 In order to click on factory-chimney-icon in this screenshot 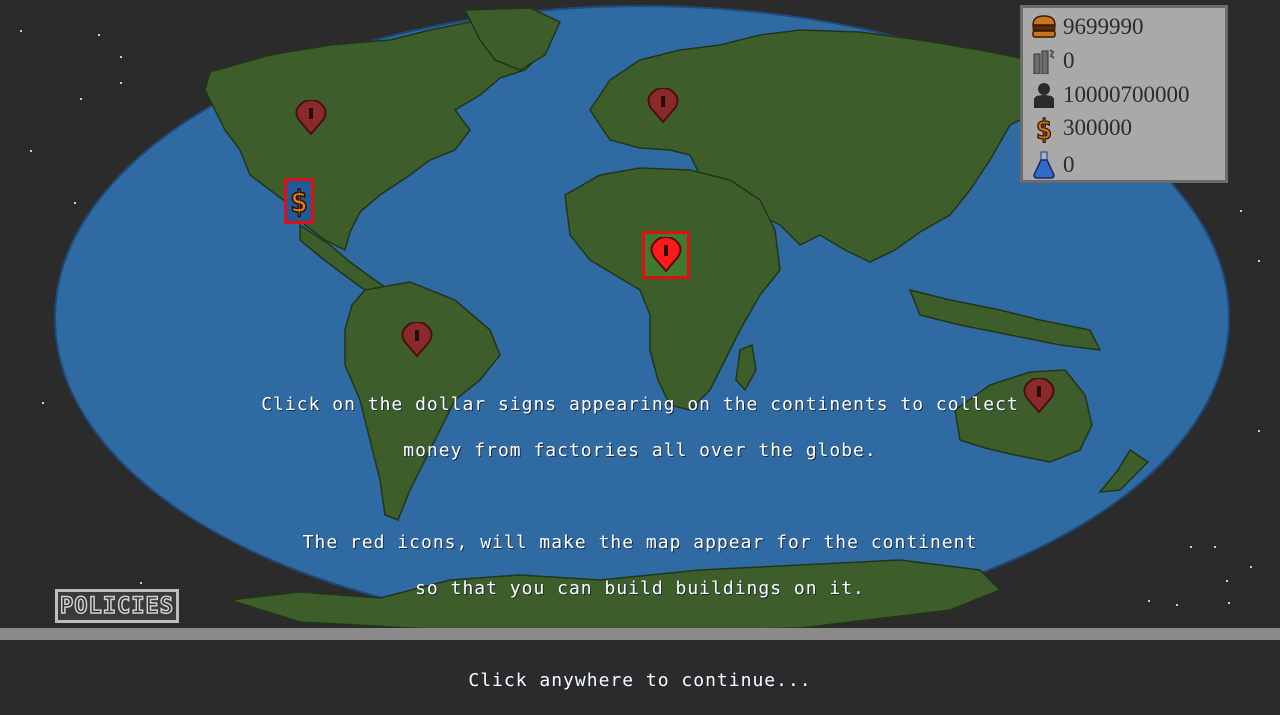, I will do `click(1044, 61)`.